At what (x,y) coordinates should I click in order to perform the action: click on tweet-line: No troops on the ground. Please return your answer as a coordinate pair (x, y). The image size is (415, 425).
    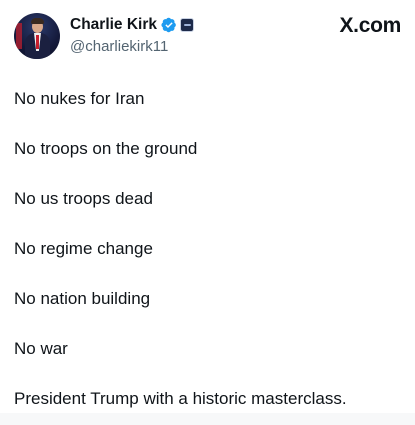
    Looking at the image, I should click on (106, 148).